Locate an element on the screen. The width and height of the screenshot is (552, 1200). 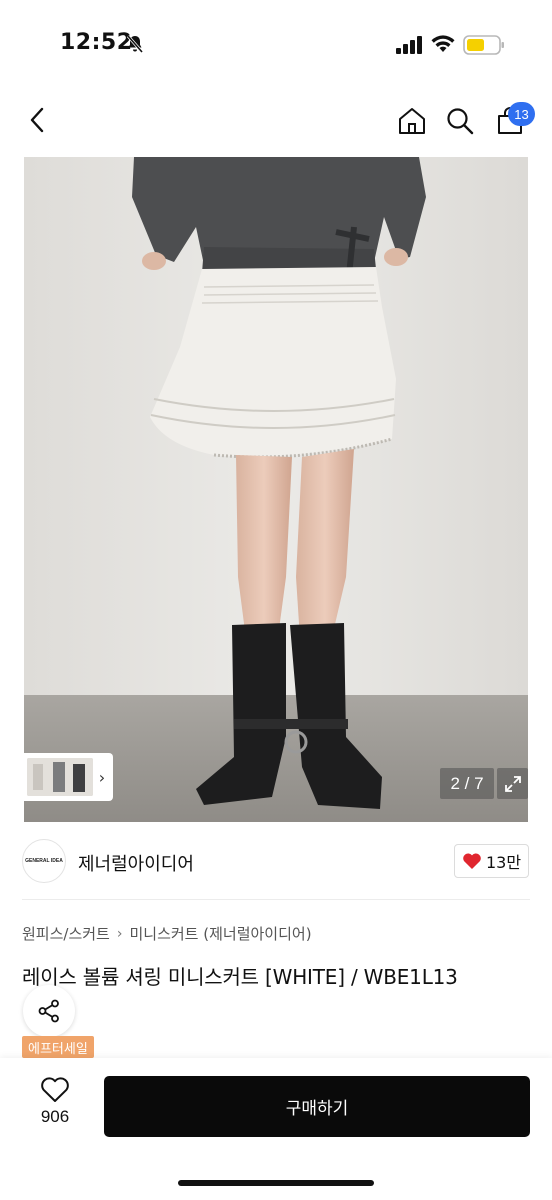
status-bar: 12:52 is located at coordinates (276, 40).